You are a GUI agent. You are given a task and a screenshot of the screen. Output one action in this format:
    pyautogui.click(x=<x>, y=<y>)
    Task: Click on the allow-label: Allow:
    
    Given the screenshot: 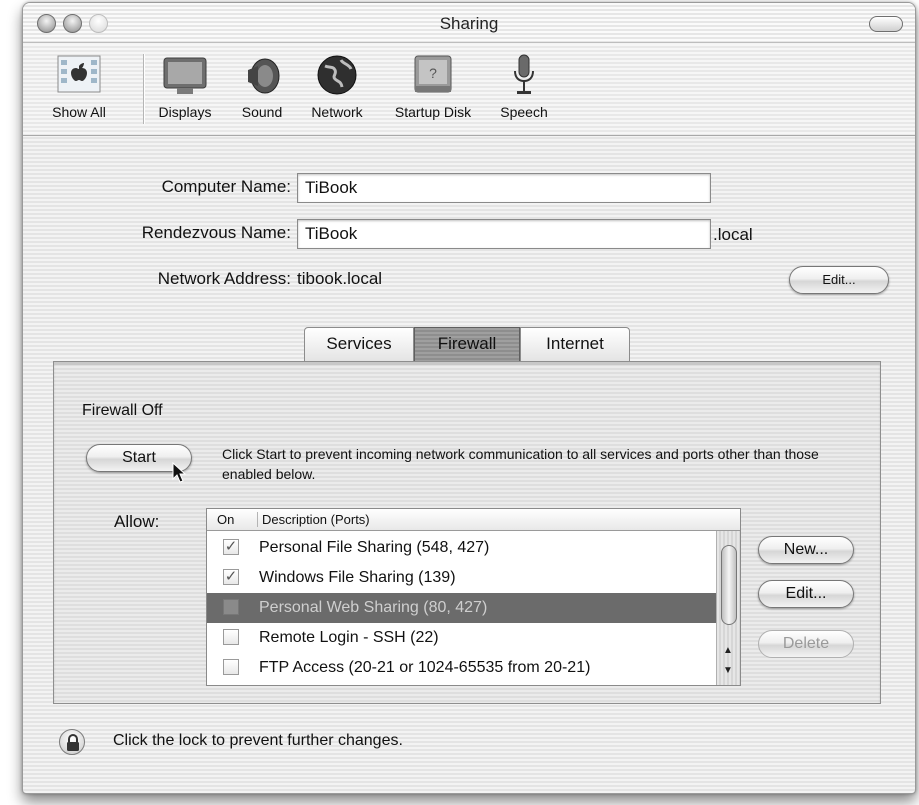 What is the action you would take?
    pyautogui.click(x=137, y=521)
    